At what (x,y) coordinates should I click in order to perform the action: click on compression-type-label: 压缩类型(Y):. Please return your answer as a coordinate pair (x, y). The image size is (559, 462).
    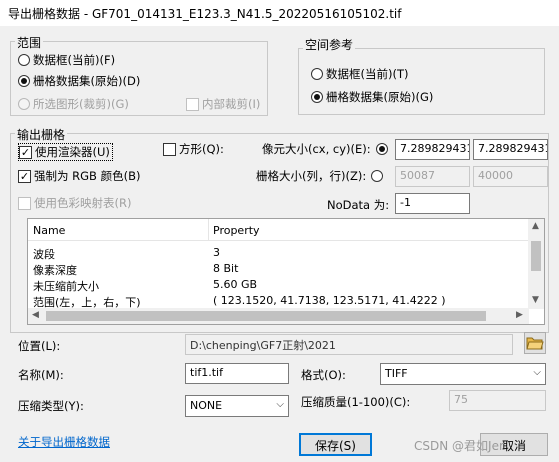
    Looking at the image, I should click on (51, 406).